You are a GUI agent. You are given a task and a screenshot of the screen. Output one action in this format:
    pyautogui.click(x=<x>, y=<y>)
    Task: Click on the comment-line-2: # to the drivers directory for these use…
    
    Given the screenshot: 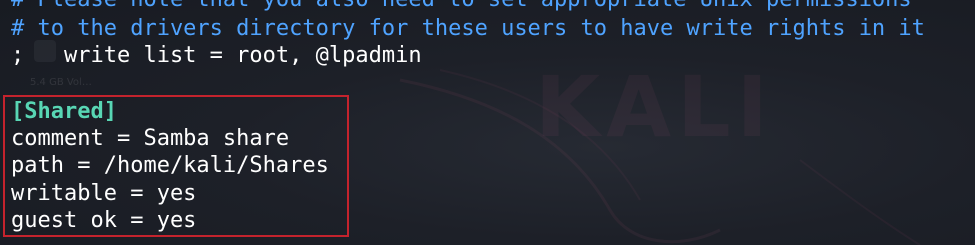 What is the action you would take?
    pyautogui.click(x=468, y=28)
    